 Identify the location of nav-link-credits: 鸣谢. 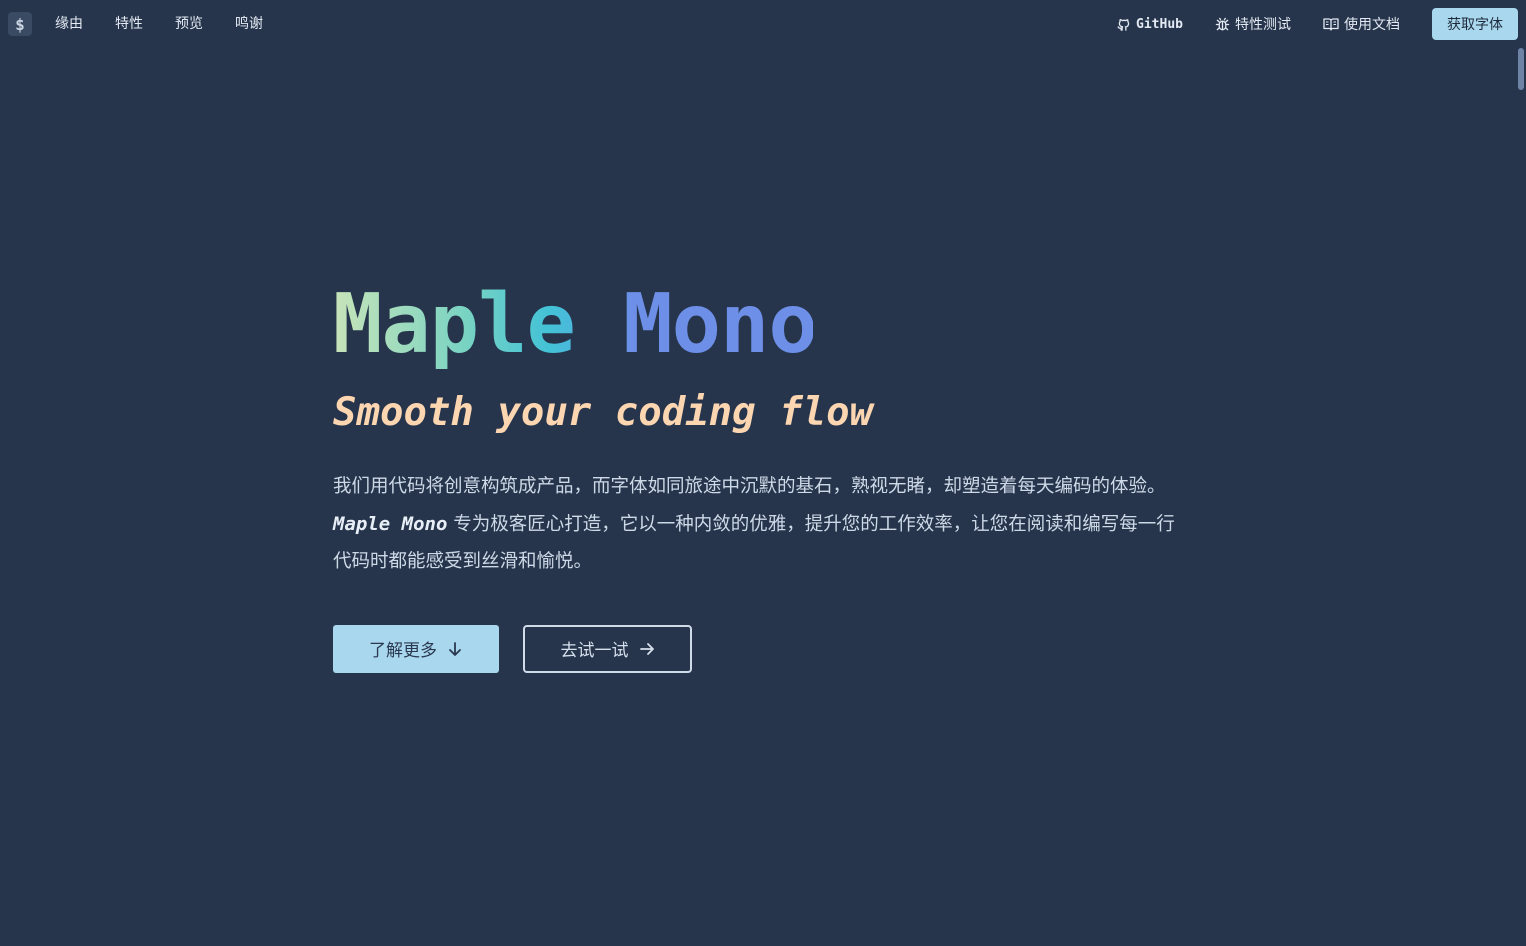
(249, 24).